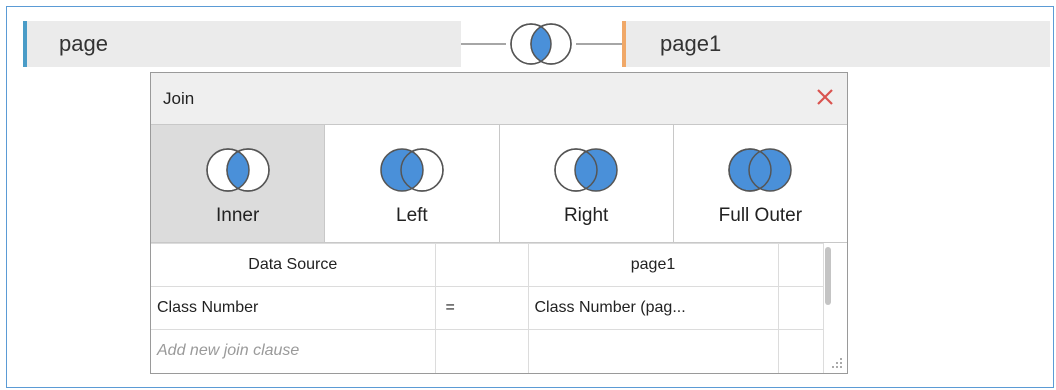 The height and width of the screenshot is (390, 1056). What do you see at coordinates (242, 44) in the screenshot?
I see `left-table-pill: page` at bounding box center [242, 44].